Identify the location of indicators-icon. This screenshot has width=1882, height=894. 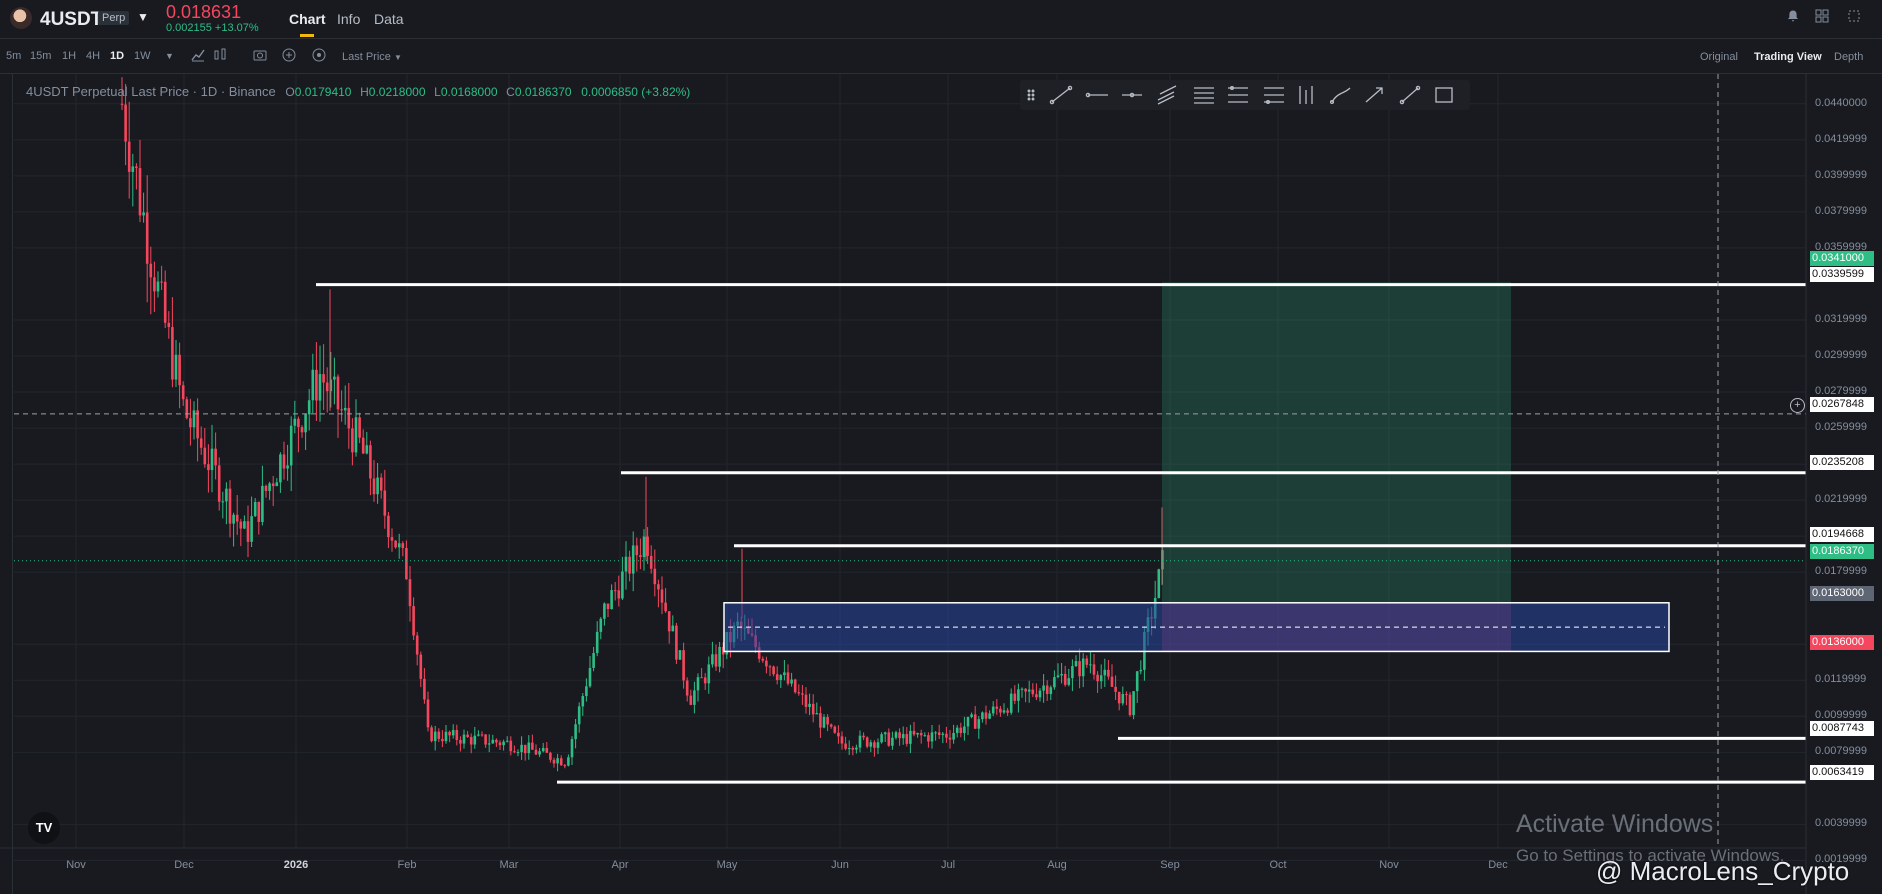
(198, 55).